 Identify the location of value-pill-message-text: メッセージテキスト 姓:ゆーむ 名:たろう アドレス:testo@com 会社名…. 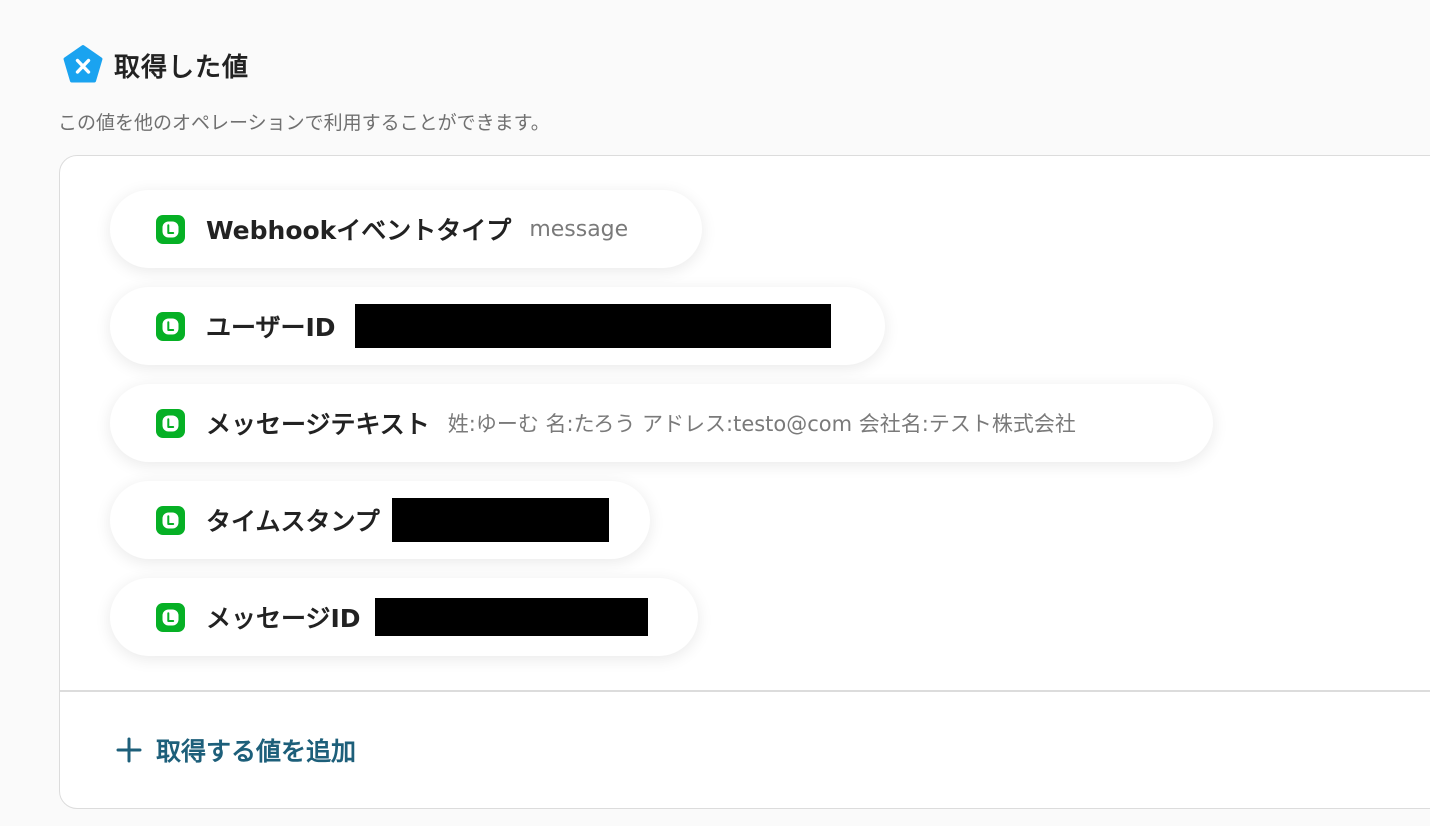
(661, 423).